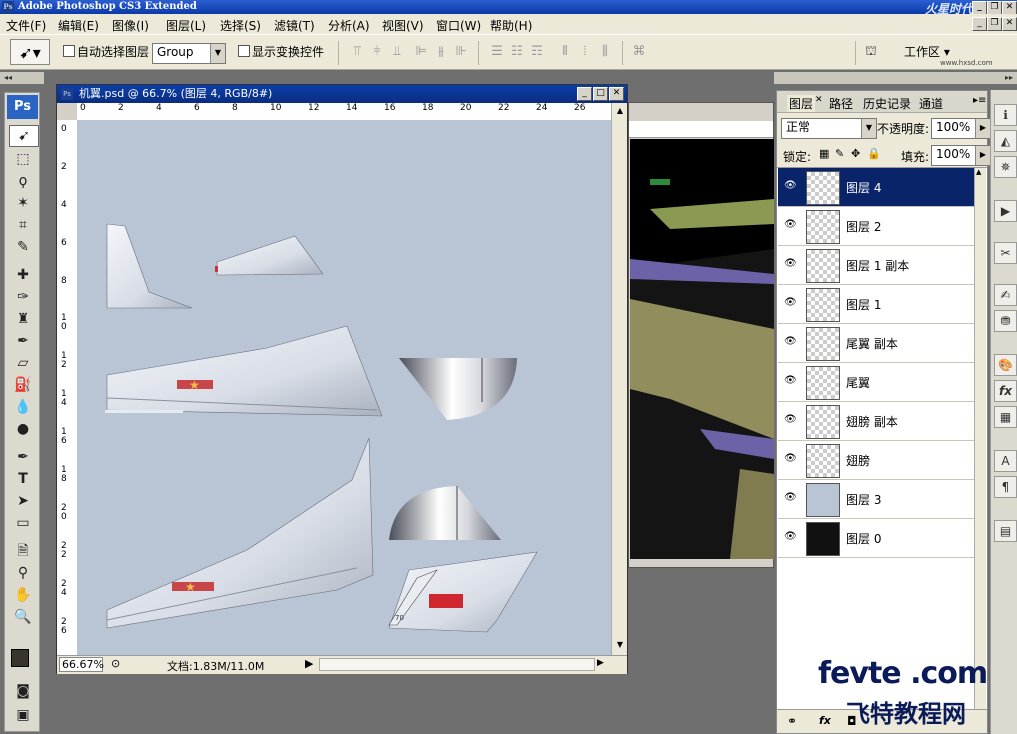 The image size is (1017, 734). I want to click on color-icon: 🎨, so click(1005, 365).